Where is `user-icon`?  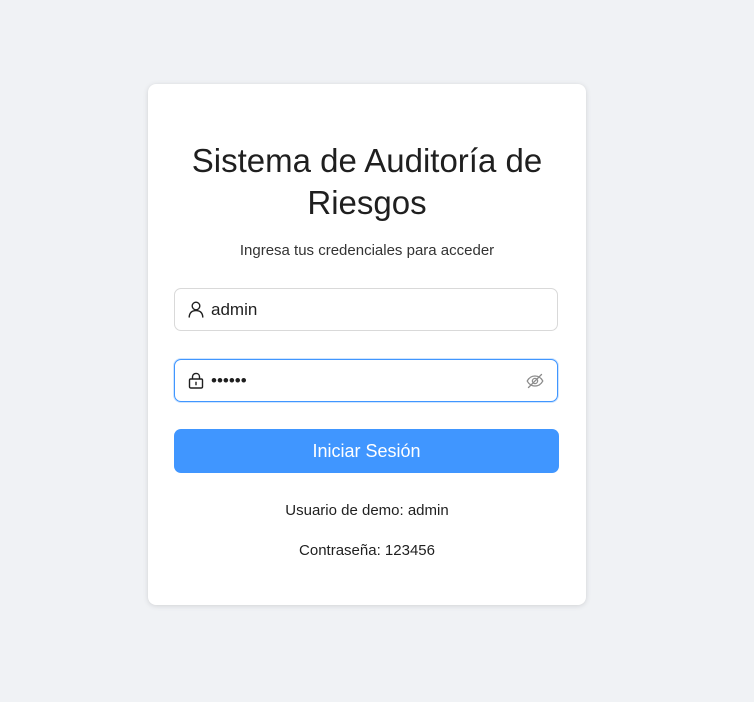
user-icon is located at coordinates (196, 310).